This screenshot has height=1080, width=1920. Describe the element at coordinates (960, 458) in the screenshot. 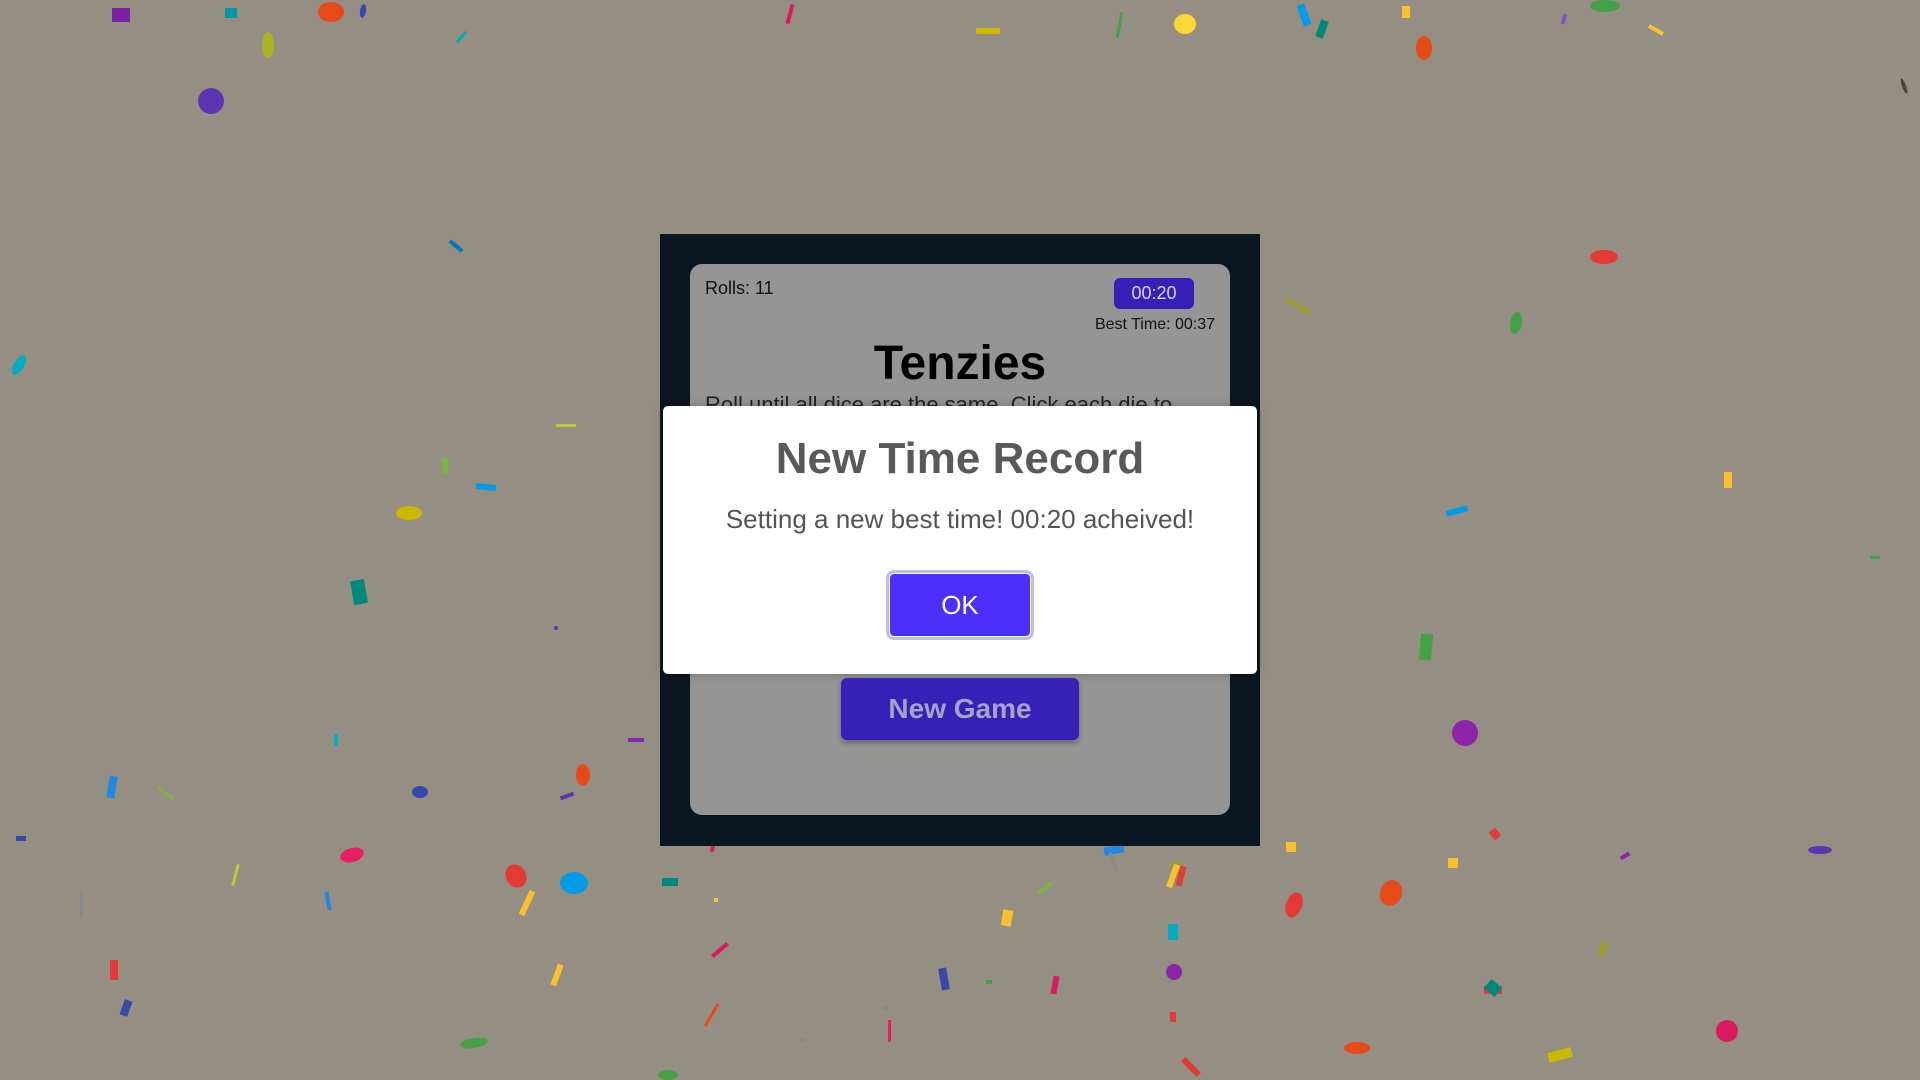

I see `modal-title: New Time Record` at that location.